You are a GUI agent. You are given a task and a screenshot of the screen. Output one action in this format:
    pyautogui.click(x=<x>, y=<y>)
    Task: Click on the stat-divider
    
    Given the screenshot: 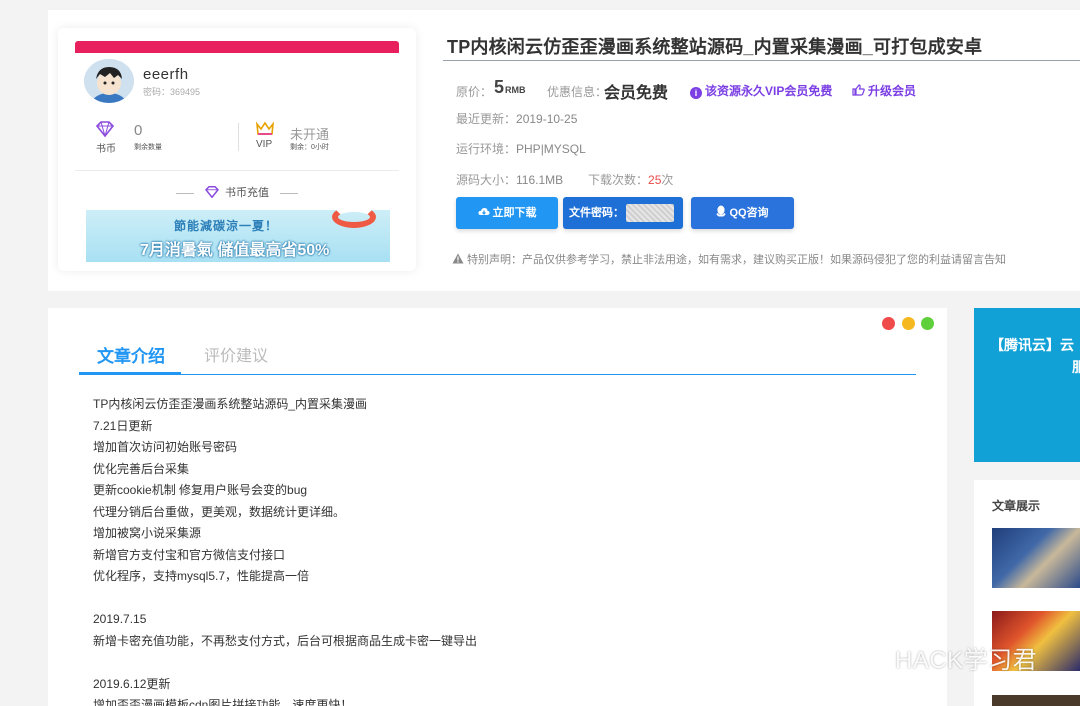 What is the action you would take?
    pyautogui.click(x=238, y=137)
    